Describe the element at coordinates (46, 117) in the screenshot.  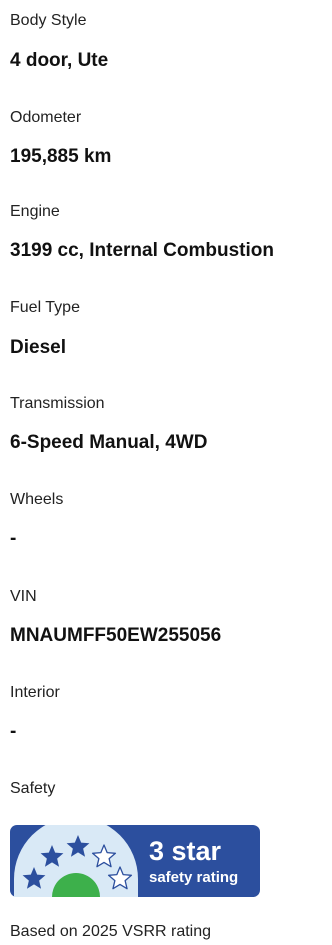
I see `spec-label: Odometer` at that location.